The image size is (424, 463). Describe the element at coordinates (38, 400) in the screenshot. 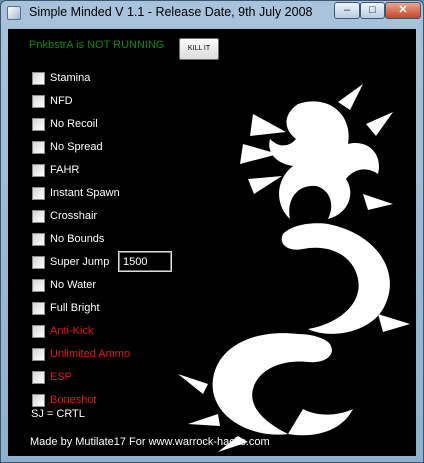

I see `boneshot-checkbox` at that location.